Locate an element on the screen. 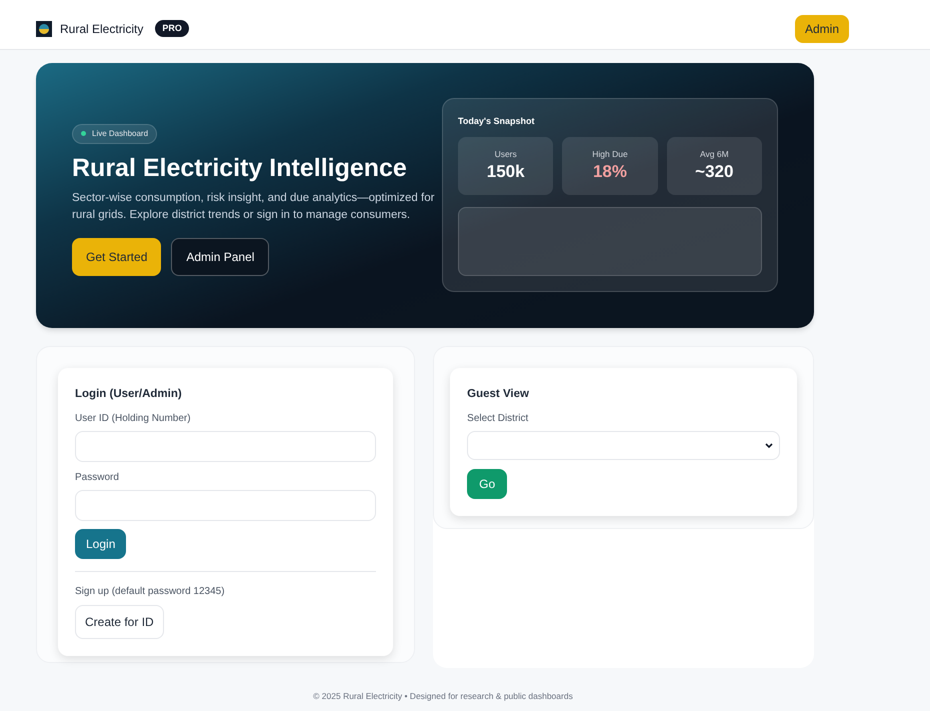  create-id-button: Create for ID is located at coordinates (119, 622).